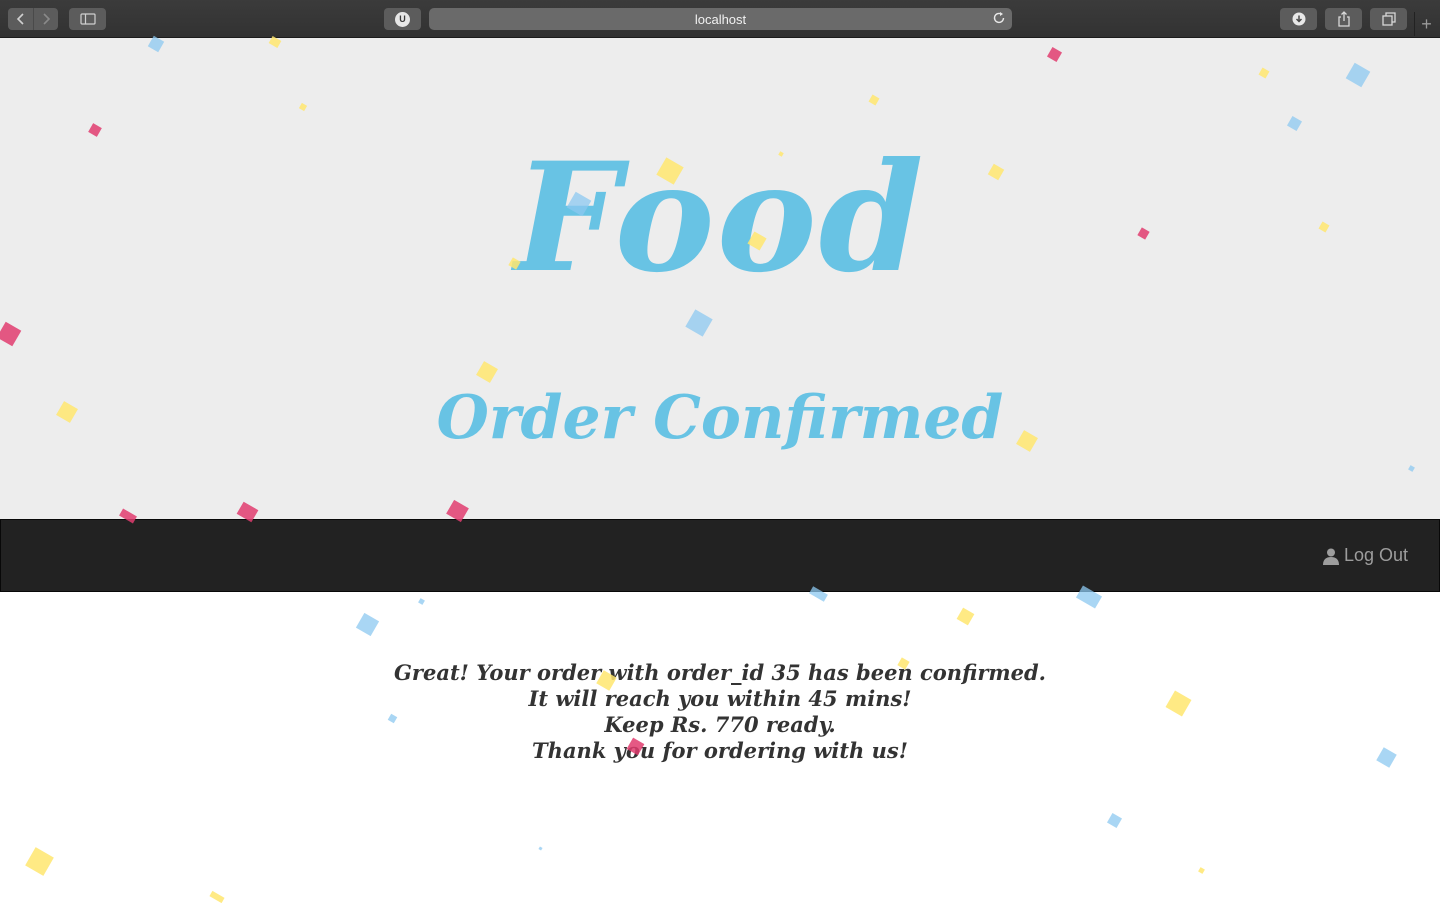 Image resolution: width=1440 pixels, height=903 pixels. What do you see at coordinates (1426, 24) in the screenshot?
I see `new-tab-button: +` at bounding box center [1426, 24].